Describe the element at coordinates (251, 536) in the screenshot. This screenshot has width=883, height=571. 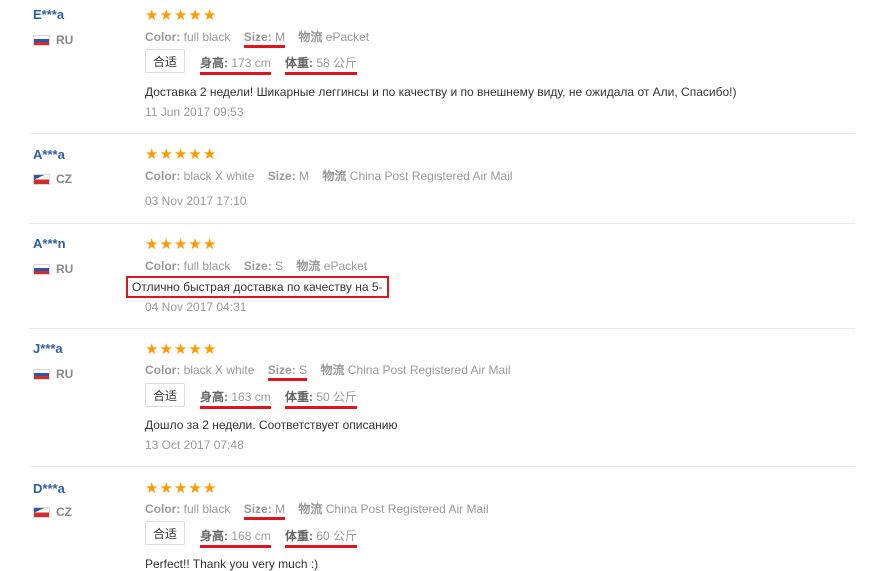
I see `height-value: 168 cm` at that location.